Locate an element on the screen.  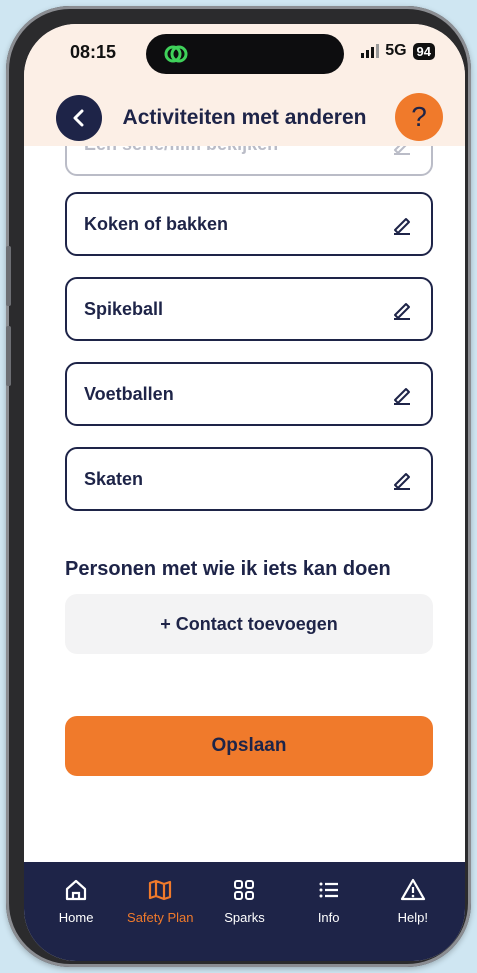
tab-label: Help! is located at coordinates (413, 917).